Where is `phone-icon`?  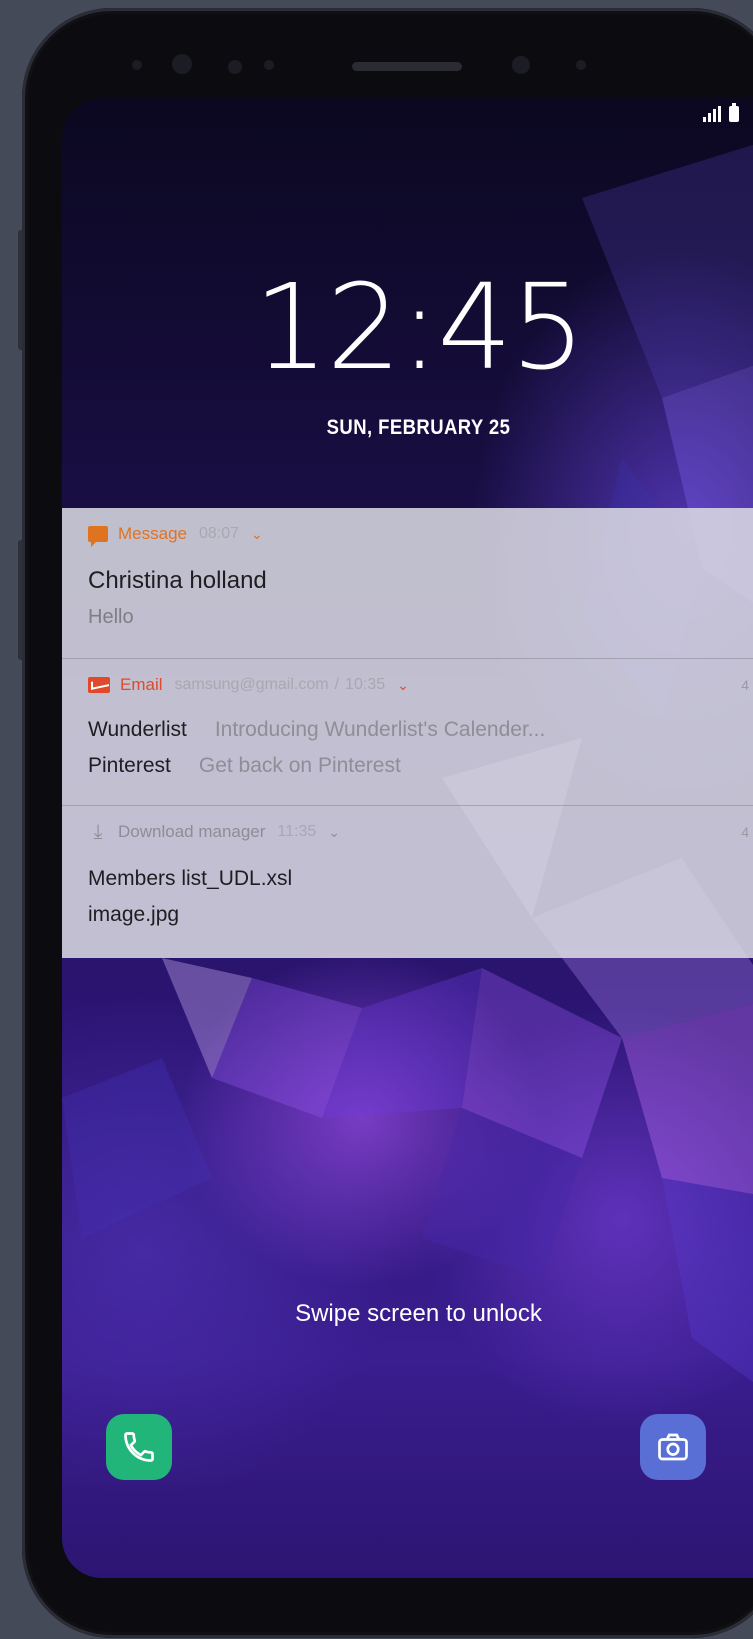 phone-icon is located at coordinates (139, 1447).